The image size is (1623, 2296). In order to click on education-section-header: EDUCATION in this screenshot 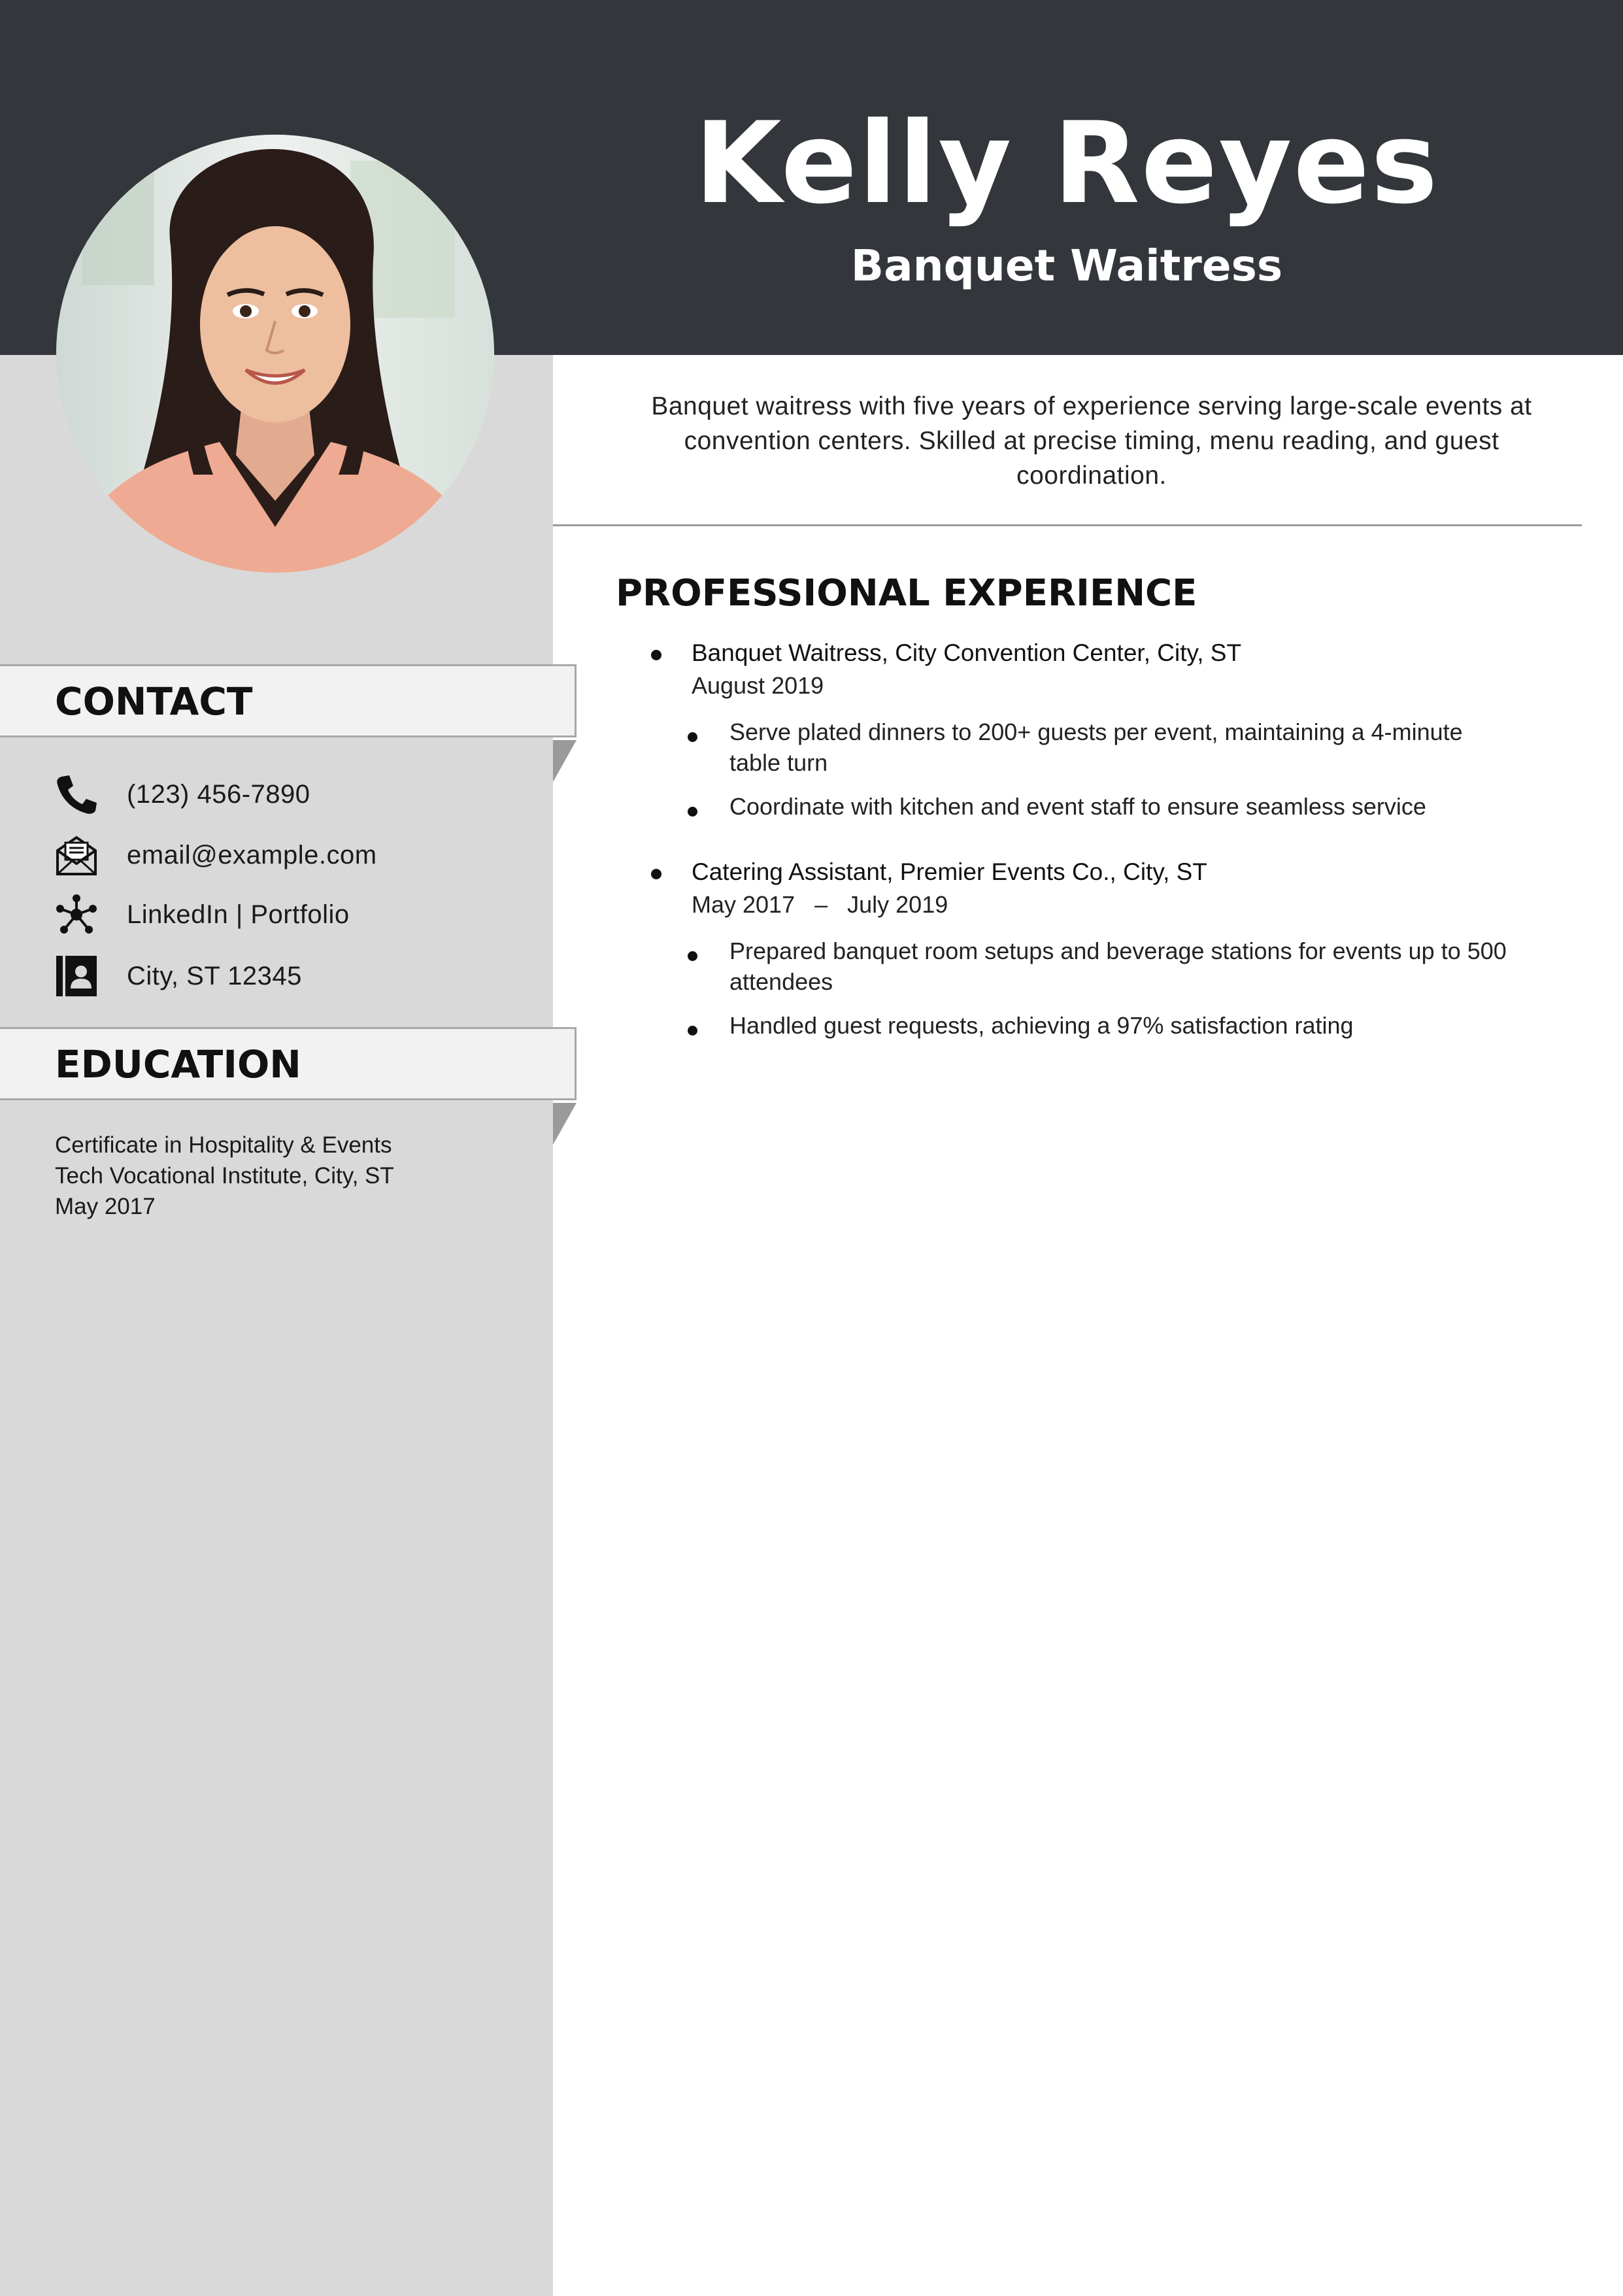, I will do `click(288, 1063)`.